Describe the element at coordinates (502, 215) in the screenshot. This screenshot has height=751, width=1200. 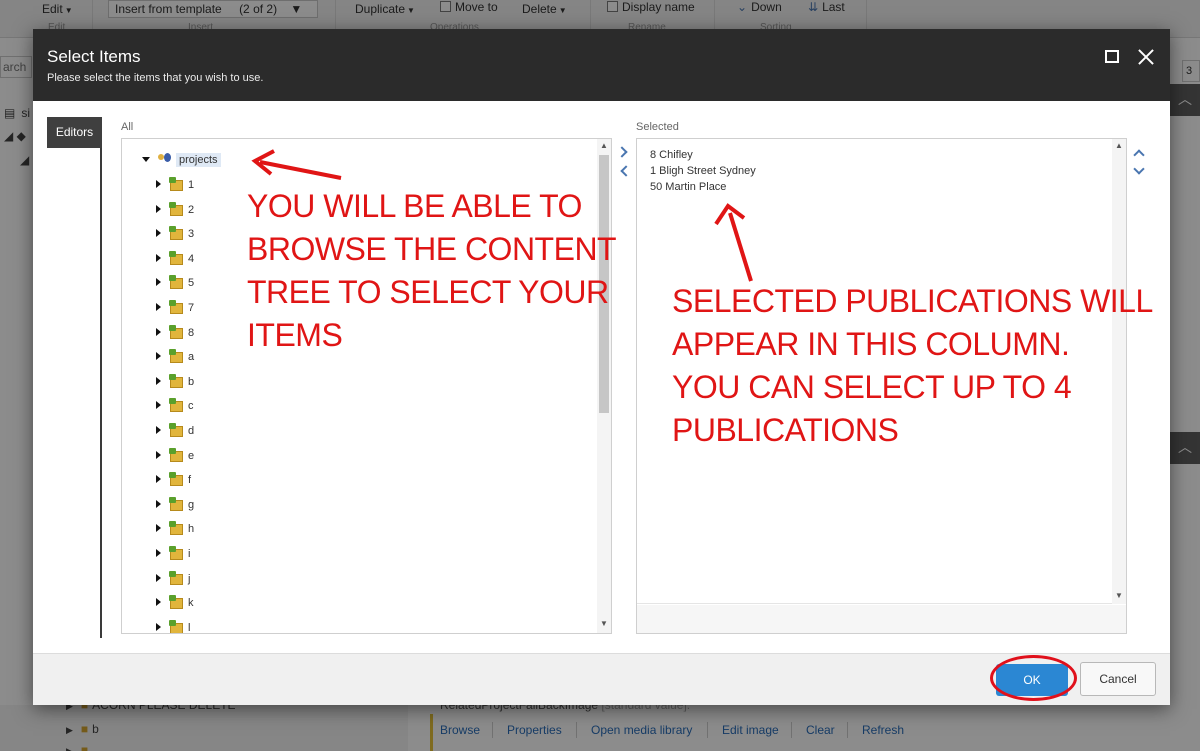
I see `annotation-arrows` at that location.